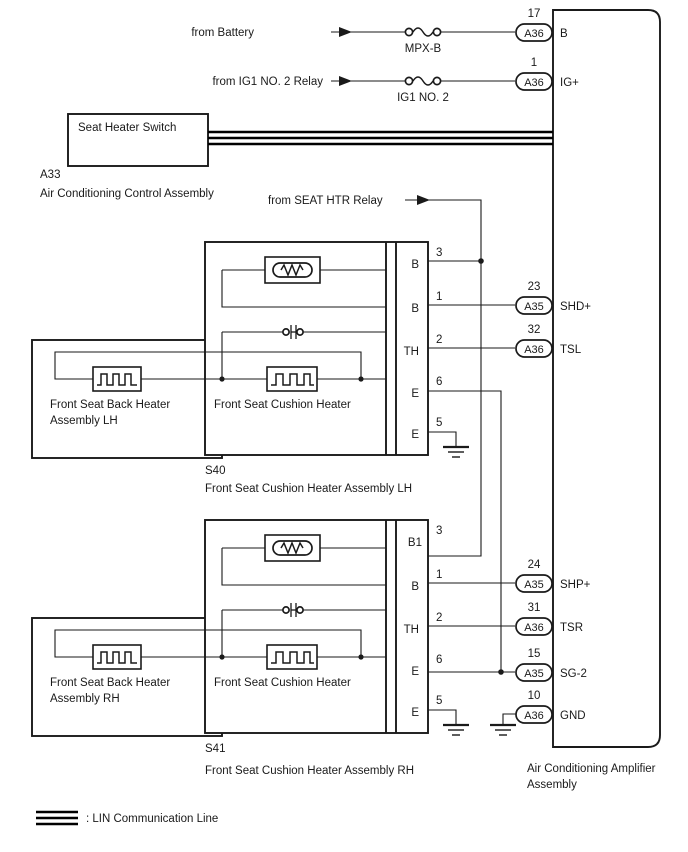 Image resolution: width=688 pixels, height=852 pixels. What do you see at coordinates (534, 63) in the screenshot?
I see `ig1-pin-number: 1` at bounding box center [534, 63].